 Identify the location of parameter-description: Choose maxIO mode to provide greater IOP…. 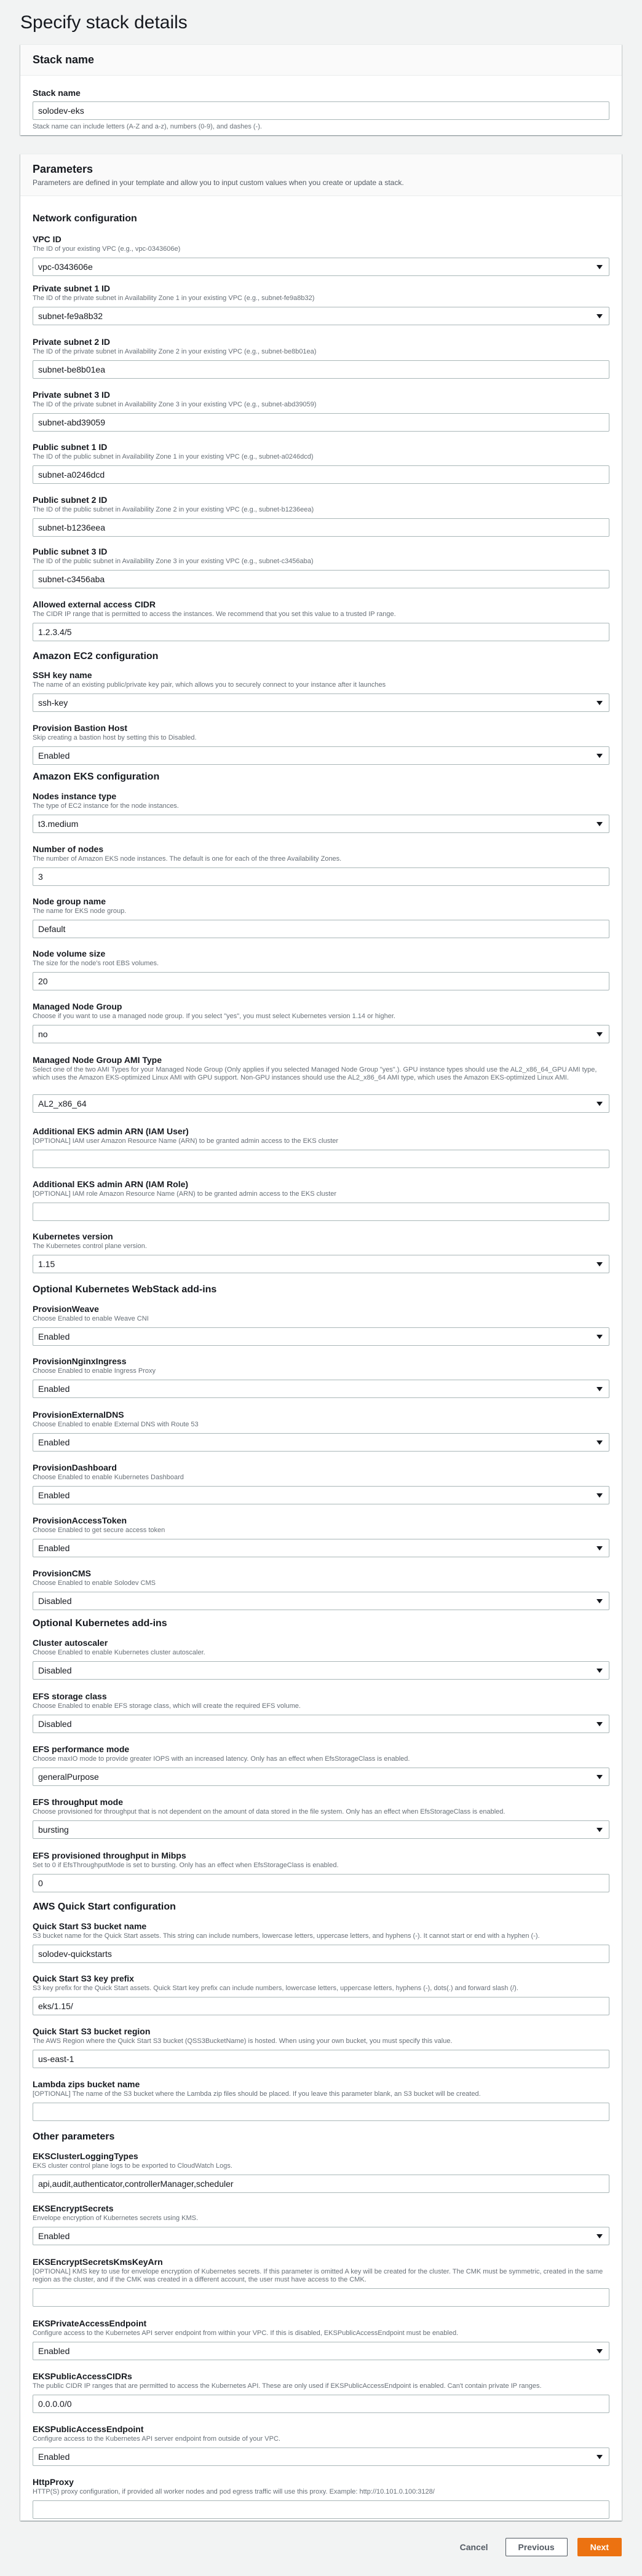
(221, 1759).